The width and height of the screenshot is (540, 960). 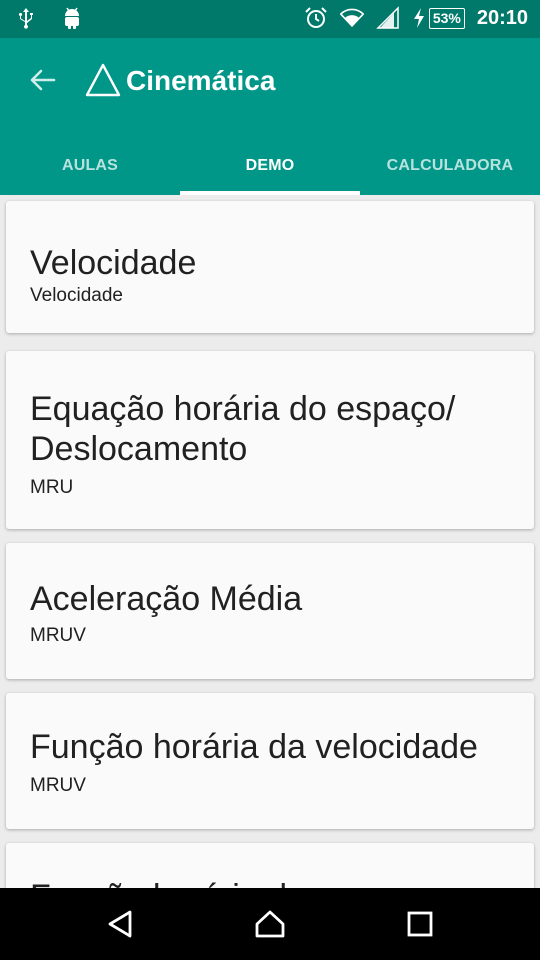 I want to click on usb-icon, so click(x=26, y=18).